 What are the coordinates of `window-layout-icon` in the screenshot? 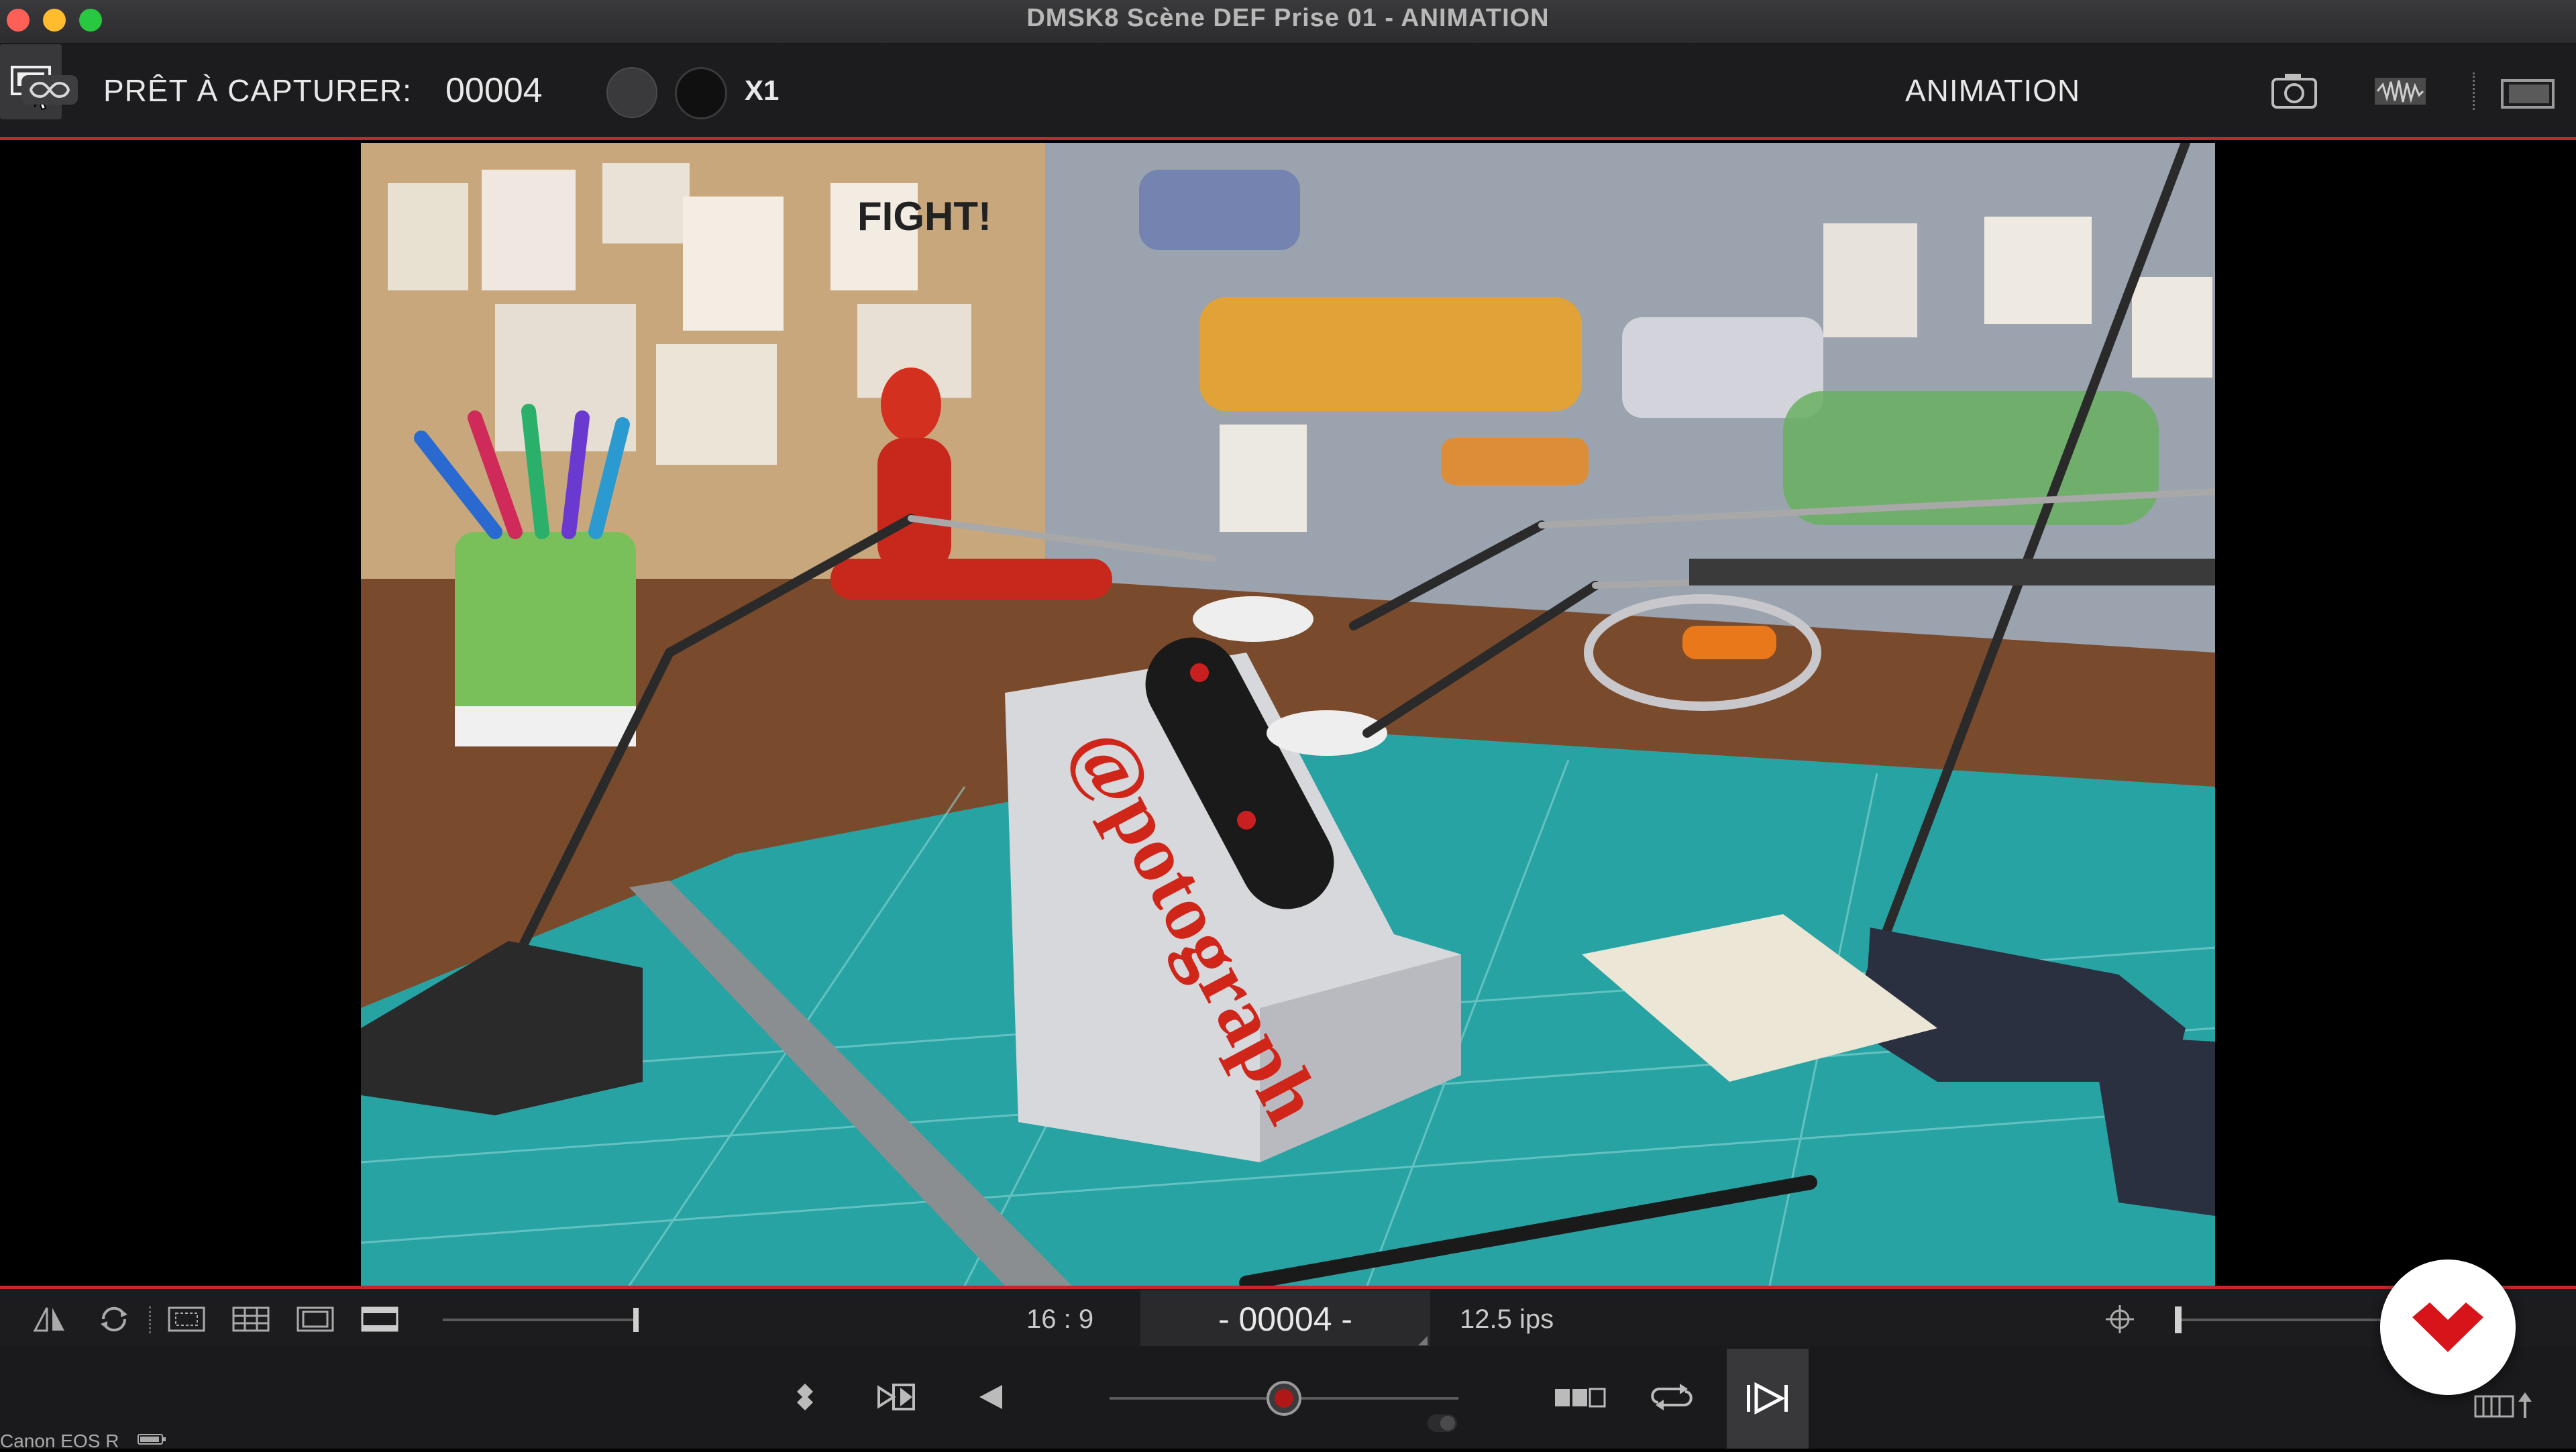 It's located at (2527, 91).